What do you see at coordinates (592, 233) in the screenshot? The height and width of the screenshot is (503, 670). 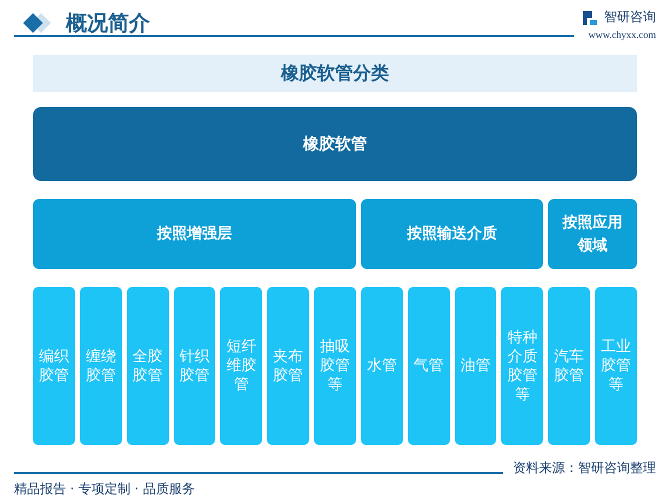 I see `category-node: 按照应用领域` at bounding box center [592, 233].